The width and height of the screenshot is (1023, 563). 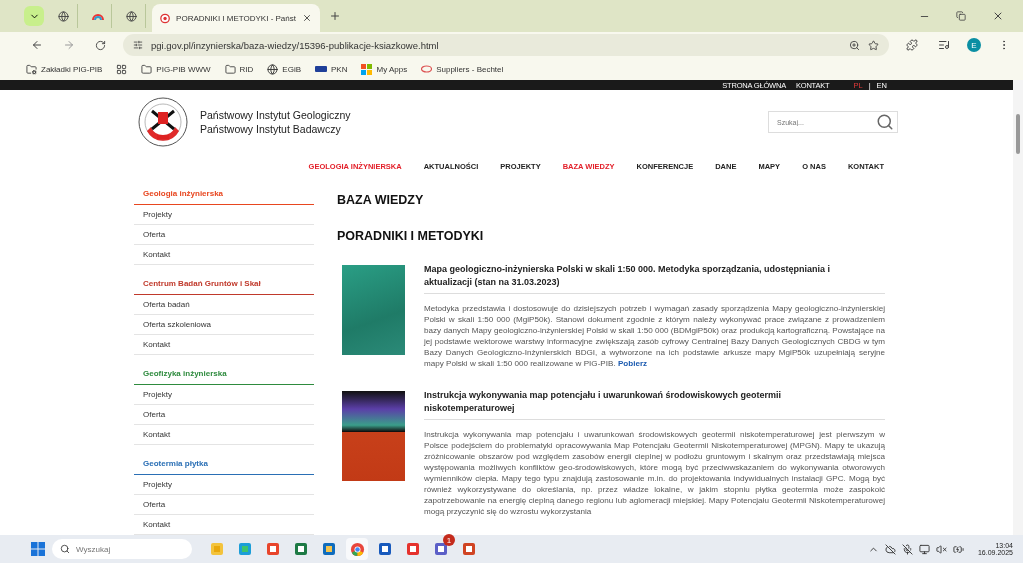 What do you see at coordinates (97, 16) in the screenshot?
I see `rainbow-icon` at bounding box center [97, 16].